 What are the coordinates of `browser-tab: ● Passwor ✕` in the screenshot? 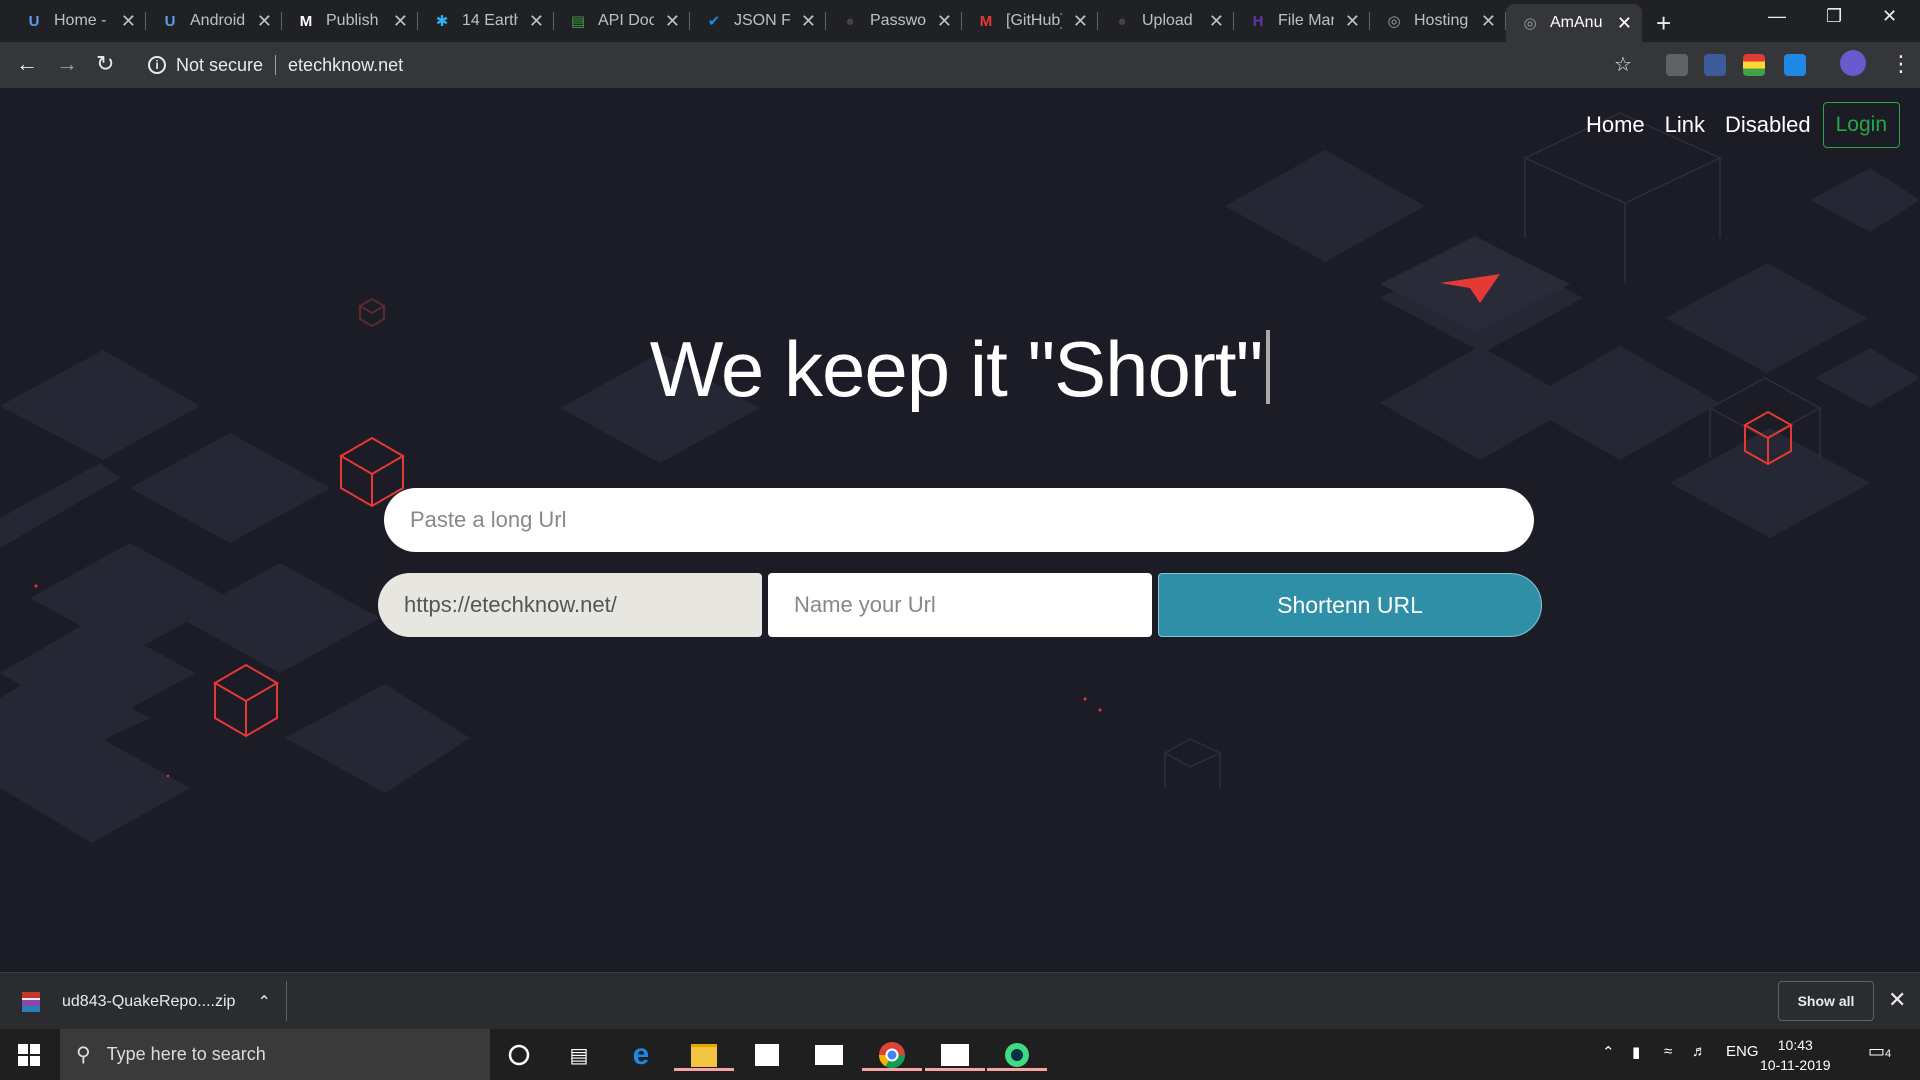 It's located at (894, 21).